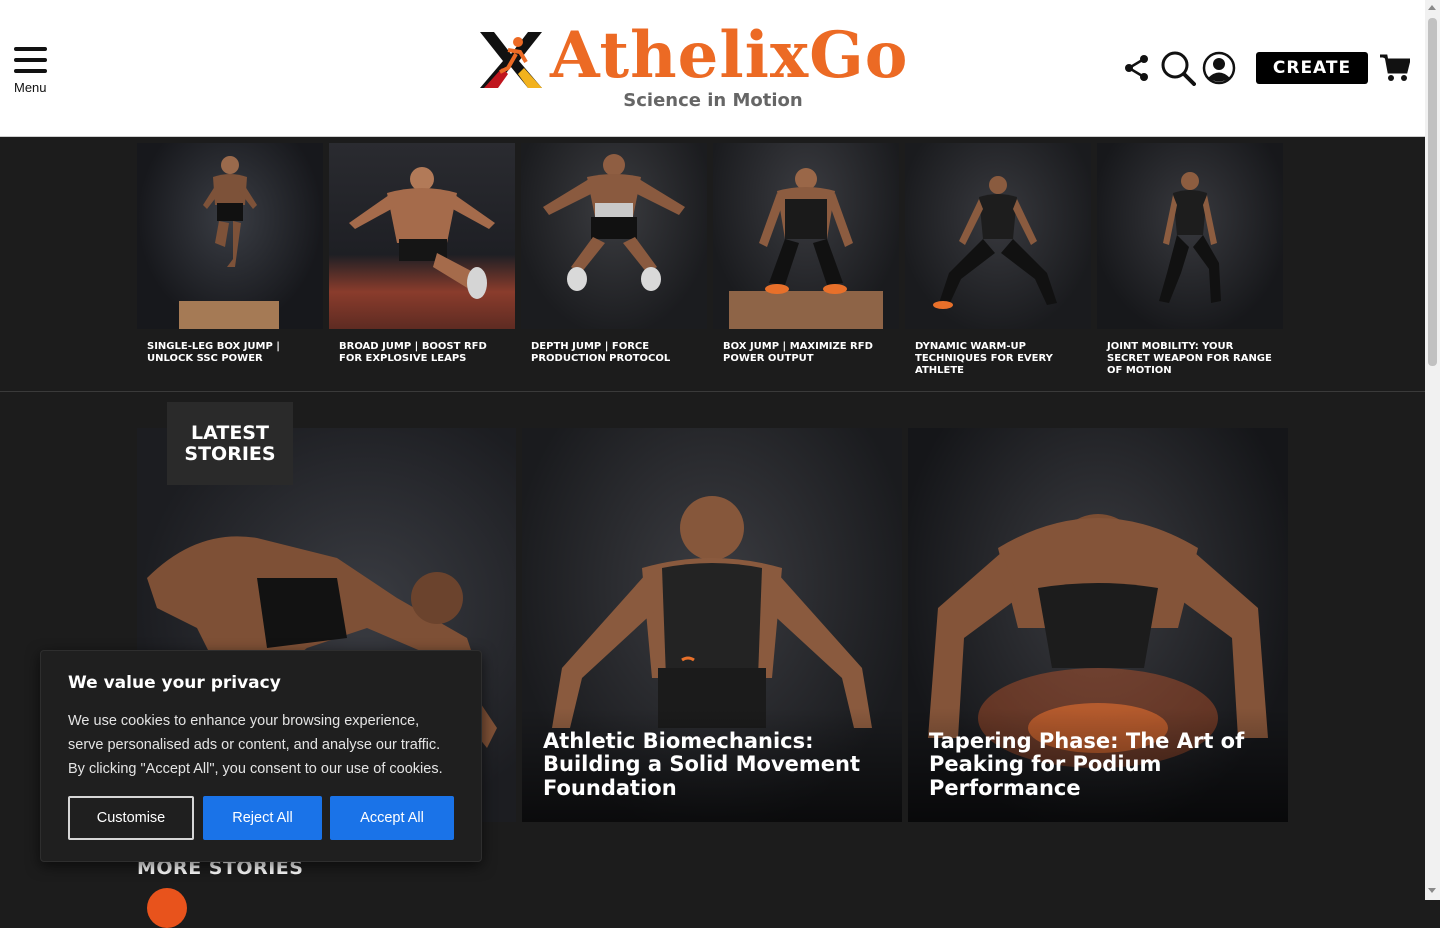  I want to click on site-logo: AthelixGo Science in Motion, so click(713, 66).